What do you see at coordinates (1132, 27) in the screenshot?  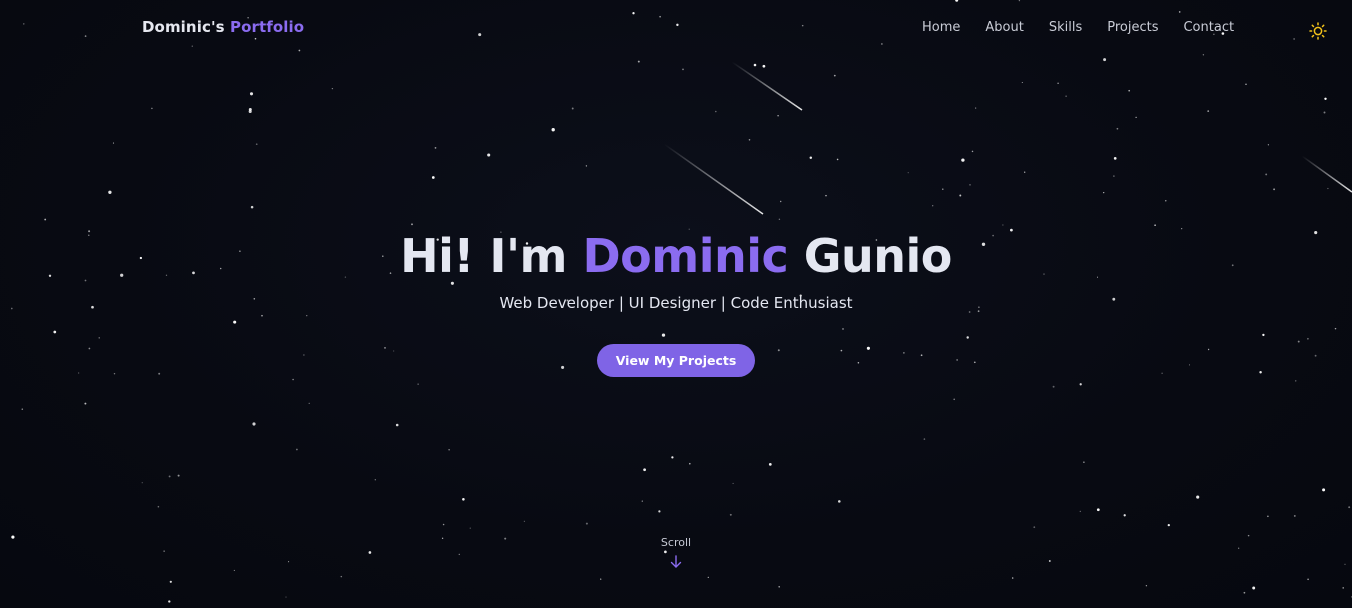 I see `nav-link-projects: Projects` at bounding box center [1132, 27].